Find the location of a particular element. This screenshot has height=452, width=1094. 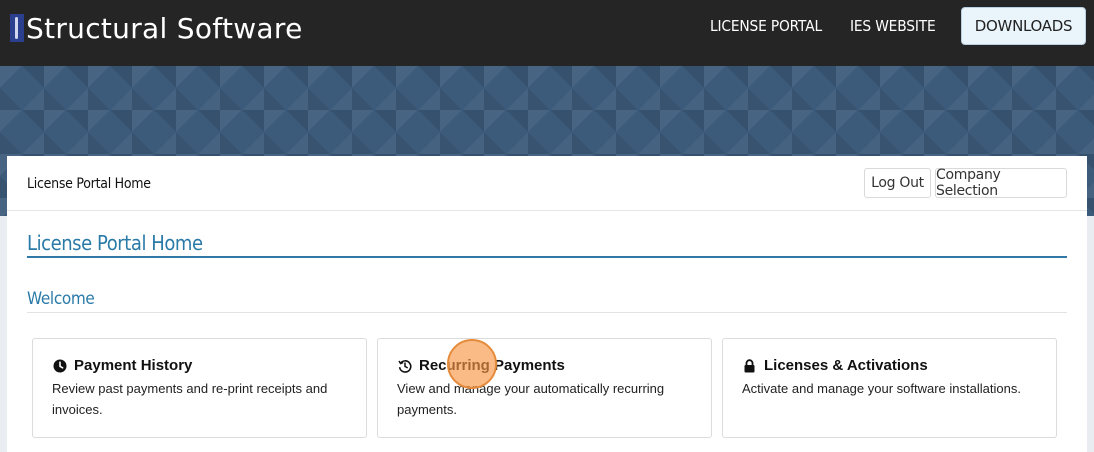

clock-icon is located at coordinates (59, 365).